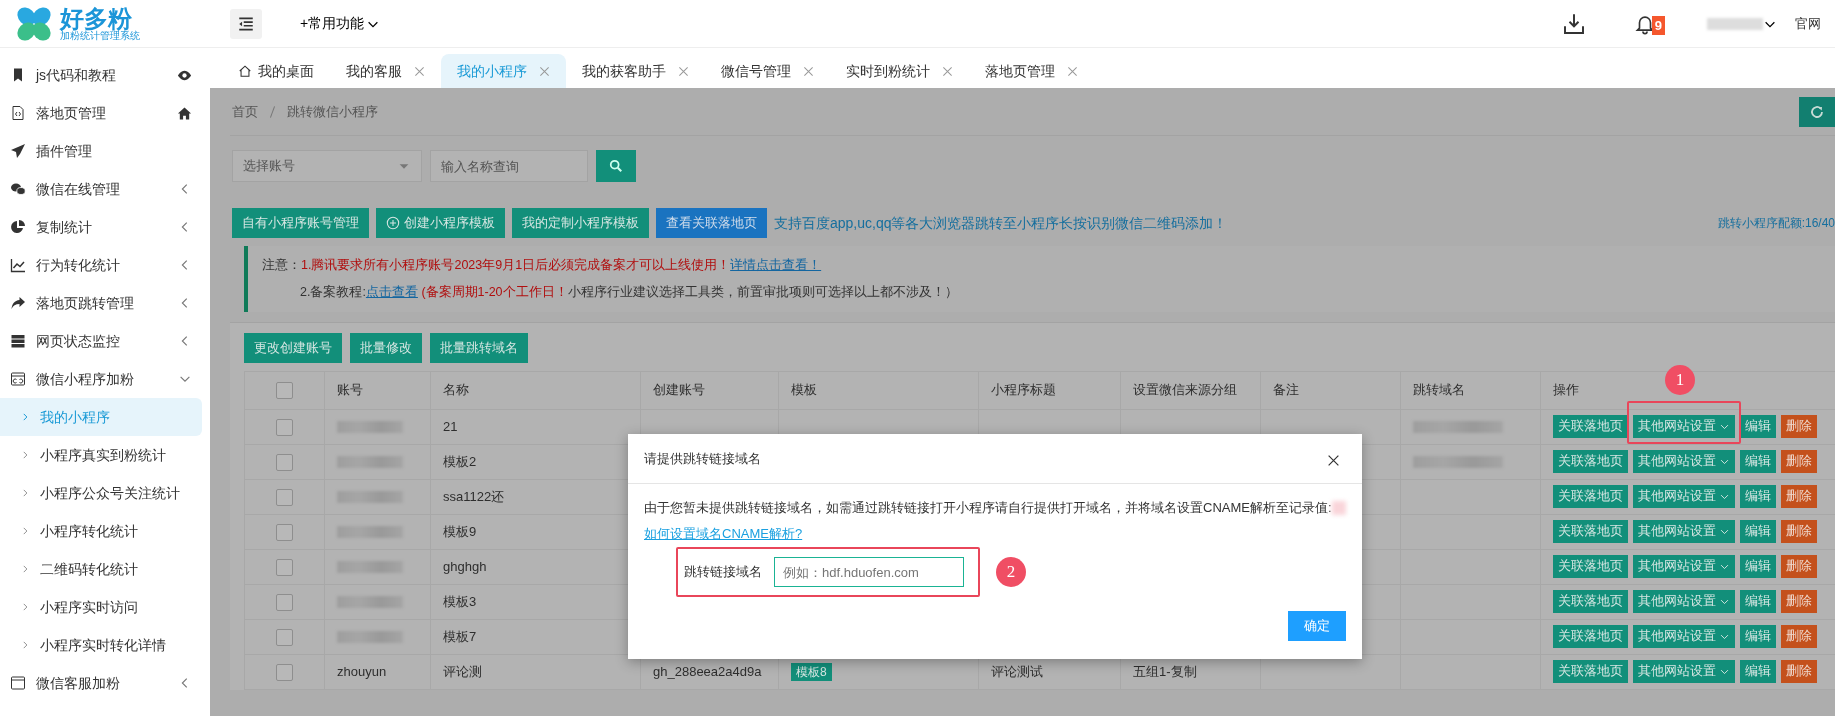 The image size is (1835, 716). I want to click on refresh-button, so click(1817, 111).